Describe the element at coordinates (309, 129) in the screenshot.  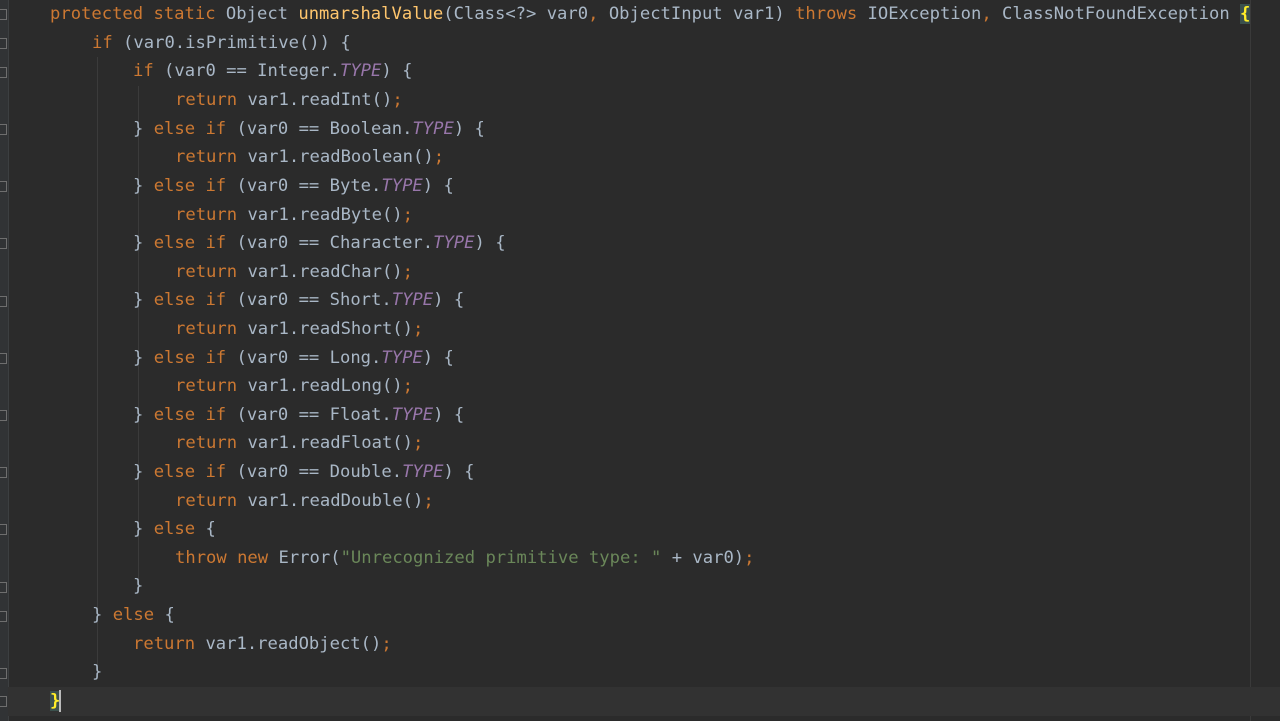
I see `code-line: } else if (var0 == Boolean.TYPE) {` at that location.